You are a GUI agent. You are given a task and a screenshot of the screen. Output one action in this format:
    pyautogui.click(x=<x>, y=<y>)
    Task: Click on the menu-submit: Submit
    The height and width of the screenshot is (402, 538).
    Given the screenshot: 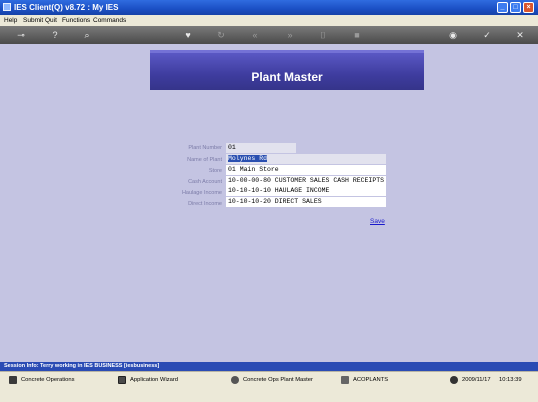 What is the action you would take?
    pyautogui.click(x=33, y=20)
    